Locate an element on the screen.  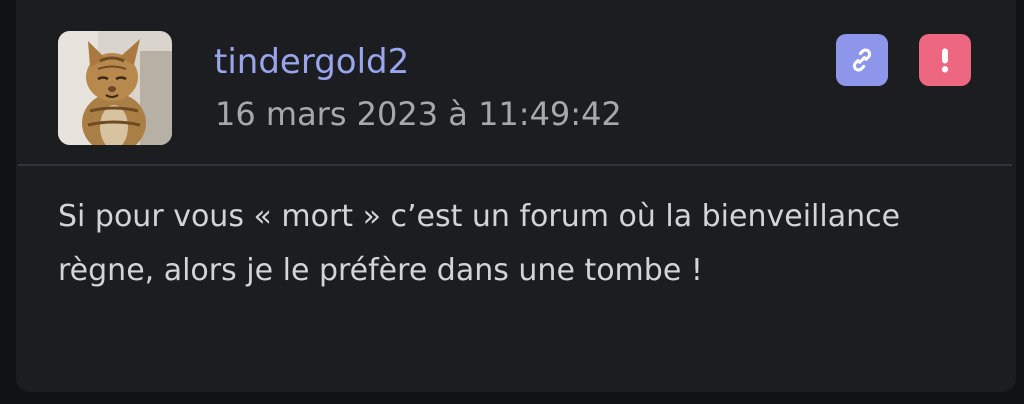
link-icon is located at coordinates (862, 60).